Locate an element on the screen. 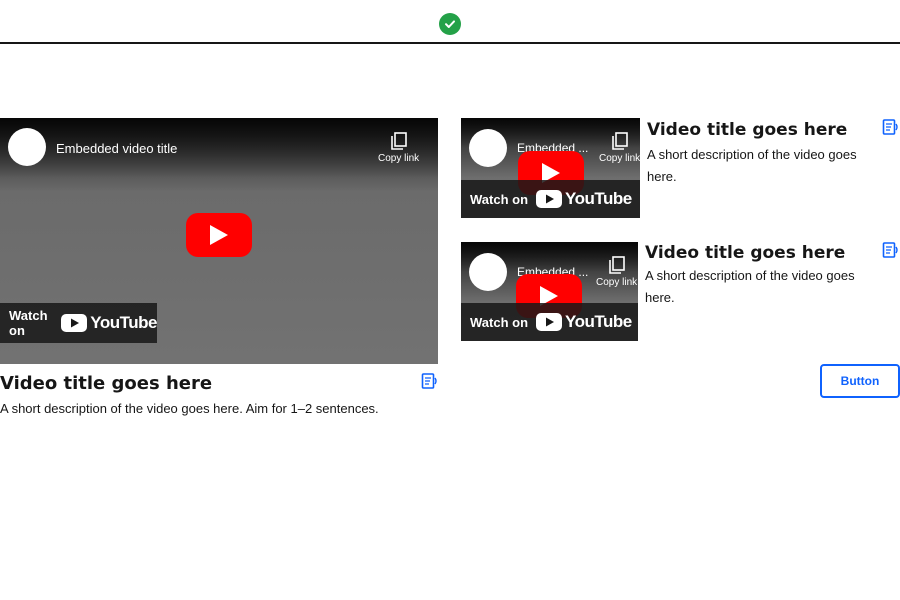 Image resolution: width=900 pixels, height=600 pixels. side-video-title-1: Video title goes here is located at coordinates (747, 130).